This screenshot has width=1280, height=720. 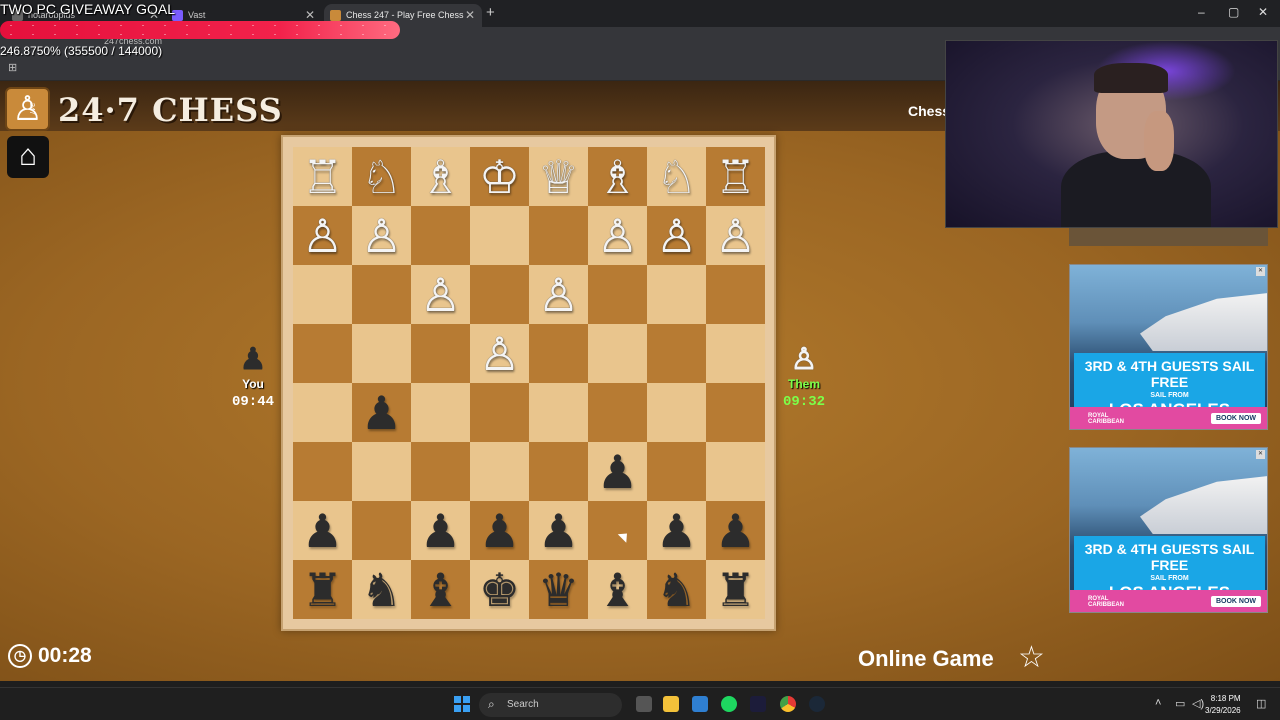 I want to click on spotify-icon, so click(x=729, y=704).